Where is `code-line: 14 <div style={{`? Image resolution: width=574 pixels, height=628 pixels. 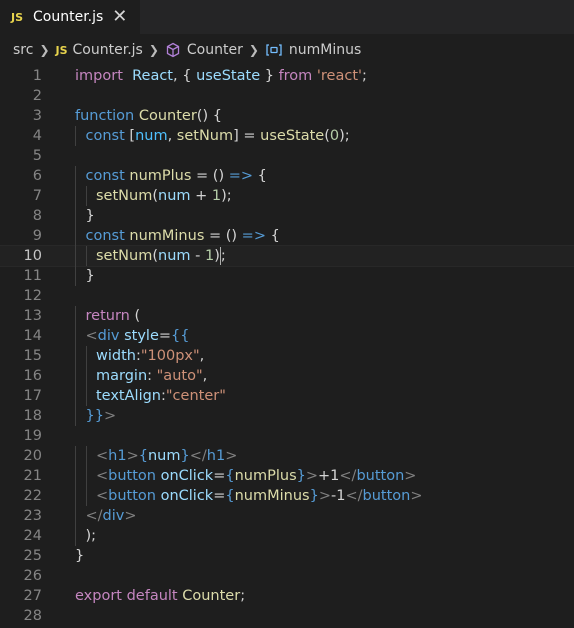 code-line: 14 <div style={{ is located at coordinates (287, 336).